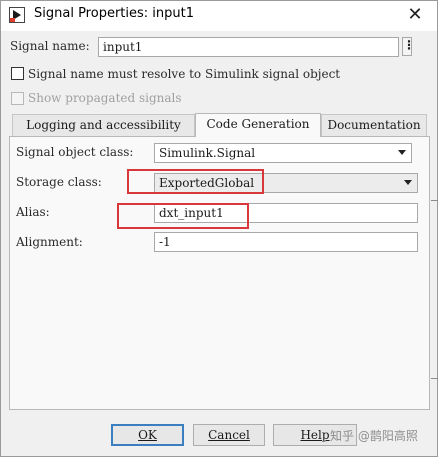 This screenshot has width=438, height=457. I want to click on watermark-text: 知乎 @鹊阳高照, so click(374, 436).